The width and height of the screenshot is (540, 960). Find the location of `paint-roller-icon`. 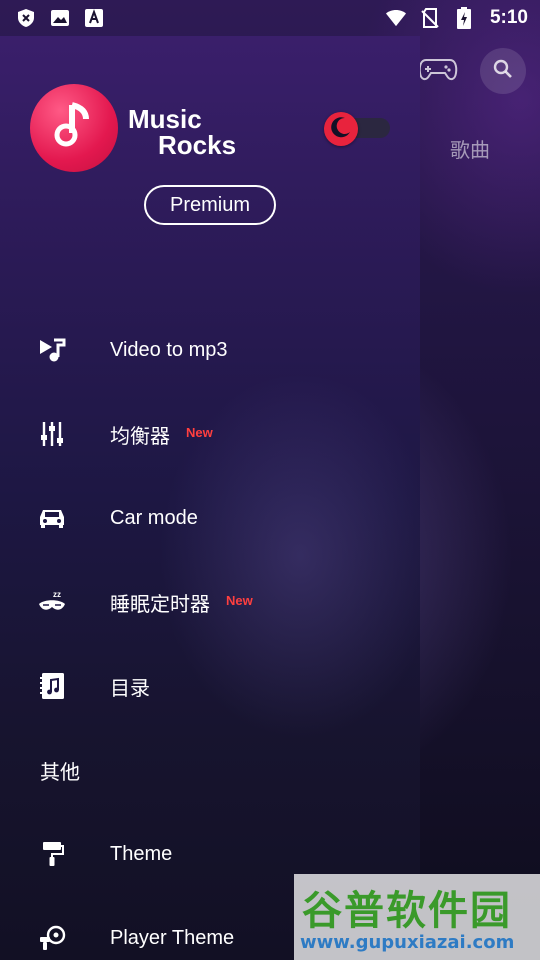

paint-roller-icon is located at coordinates (52, 854).